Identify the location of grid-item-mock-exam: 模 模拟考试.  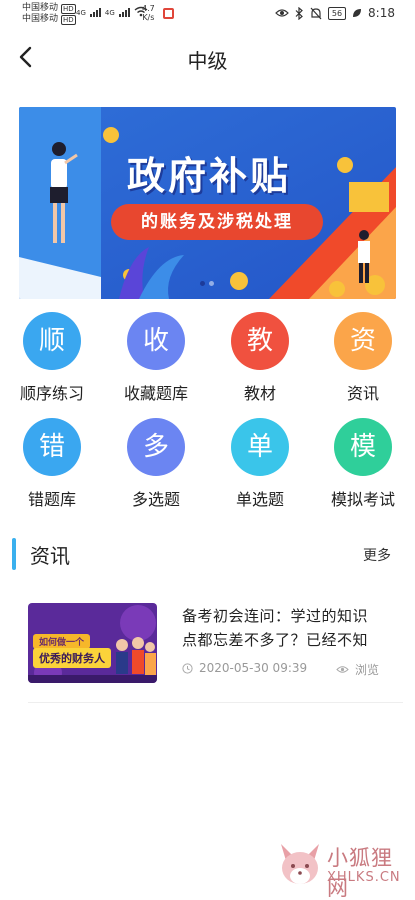
(363, 464).